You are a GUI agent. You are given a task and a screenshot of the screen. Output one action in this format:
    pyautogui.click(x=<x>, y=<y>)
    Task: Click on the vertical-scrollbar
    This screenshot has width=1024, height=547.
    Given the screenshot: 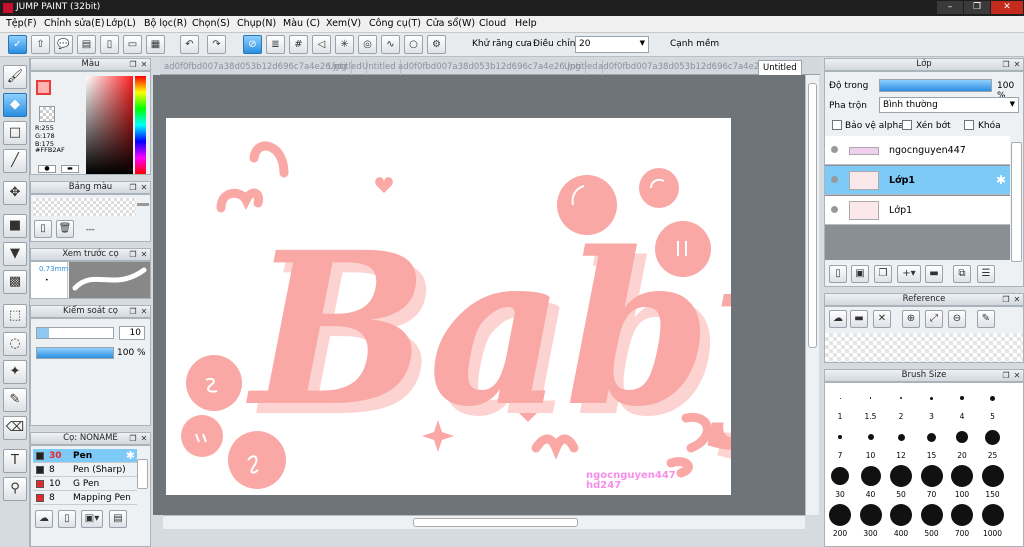 What is the action you would take?
    pyautogui.click(x=812, y=295)
    